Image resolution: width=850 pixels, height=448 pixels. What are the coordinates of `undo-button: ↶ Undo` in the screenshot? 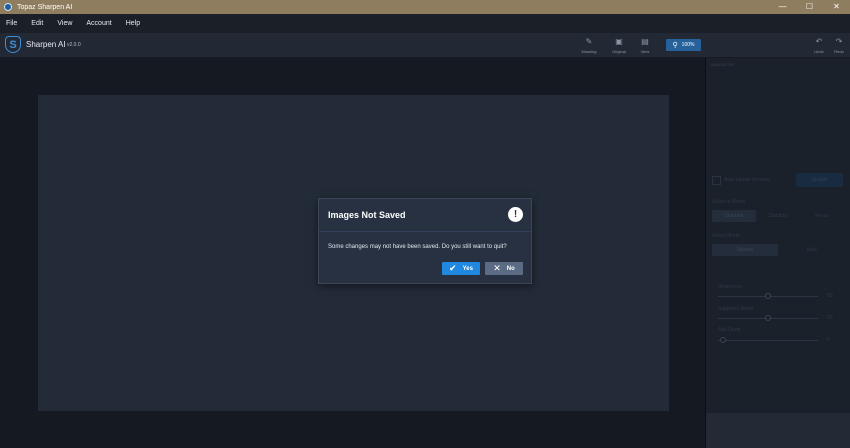 It's located at (819, 45).